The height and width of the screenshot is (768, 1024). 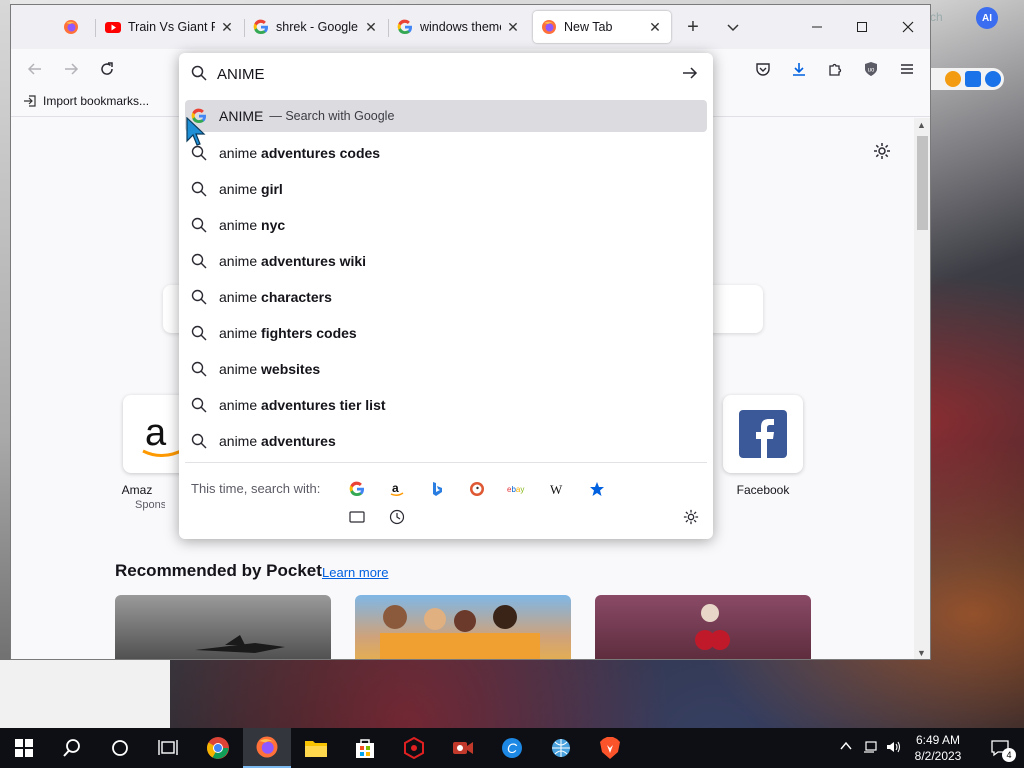 What do you see at coordinates (218, 570) in the screenshot?
I see `pocket-heading: Recommended by Pocket` at bounding box center [218, 570].